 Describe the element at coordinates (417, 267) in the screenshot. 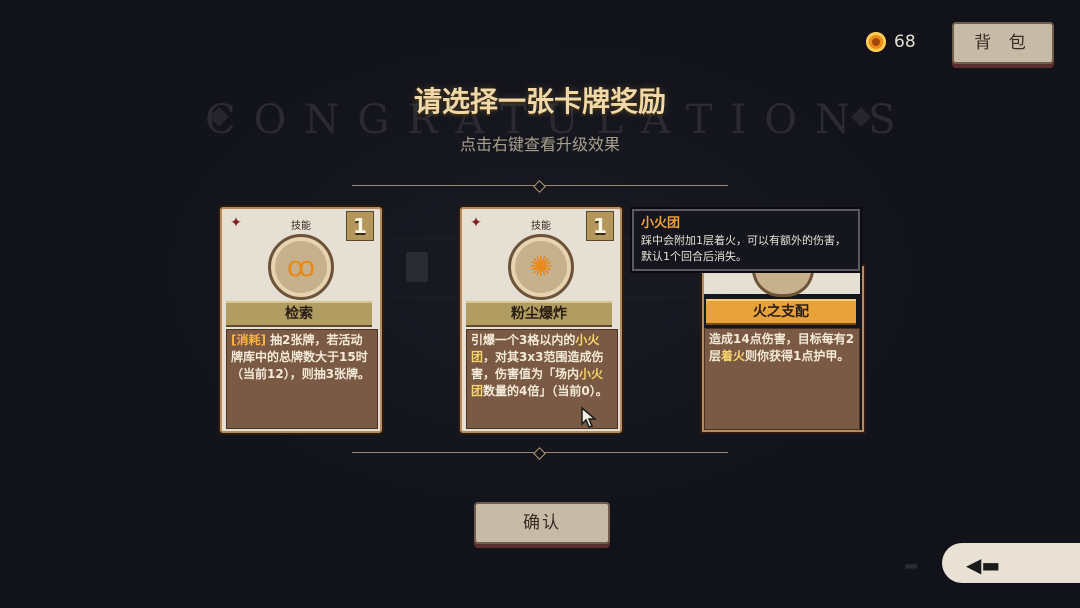

I see `background-ghost-icon` at that location.